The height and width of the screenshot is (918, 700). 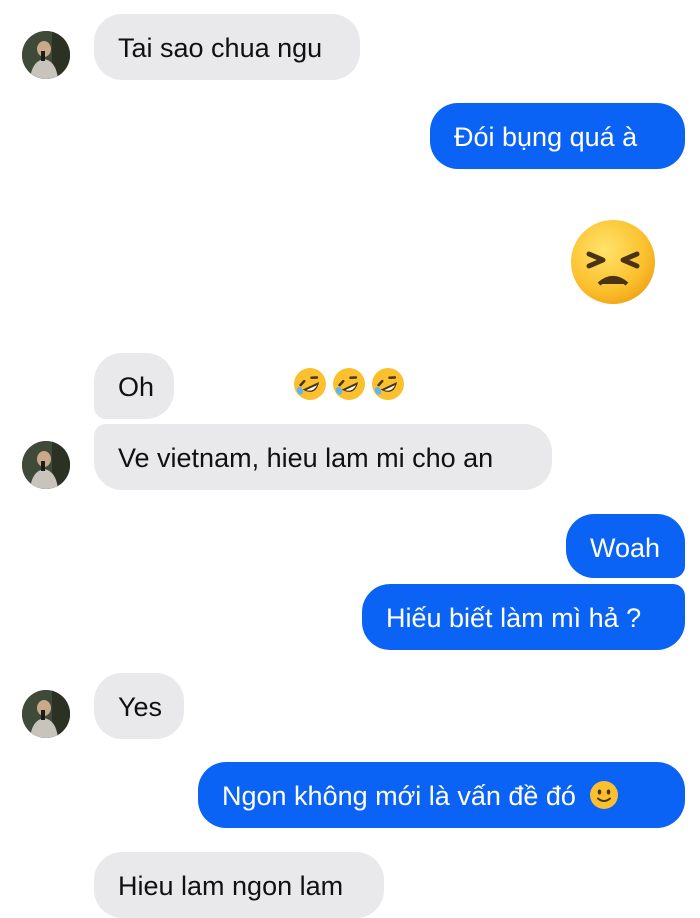 I want to click on message-text: Oh, so click(x=136, y=387).